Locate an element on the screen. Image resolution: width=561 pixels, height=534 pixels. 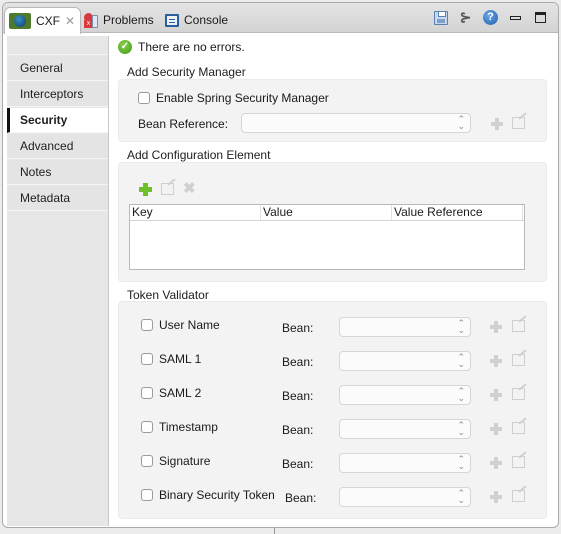
maximize-icon is located at coordinates (540, 17).